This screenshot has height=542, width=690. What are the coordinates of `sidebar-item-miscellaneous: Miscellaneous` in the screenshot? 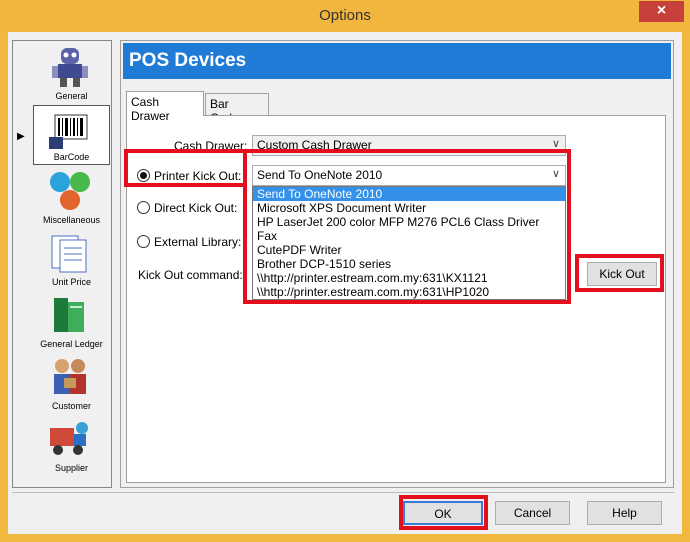 It's located at (71, 197).